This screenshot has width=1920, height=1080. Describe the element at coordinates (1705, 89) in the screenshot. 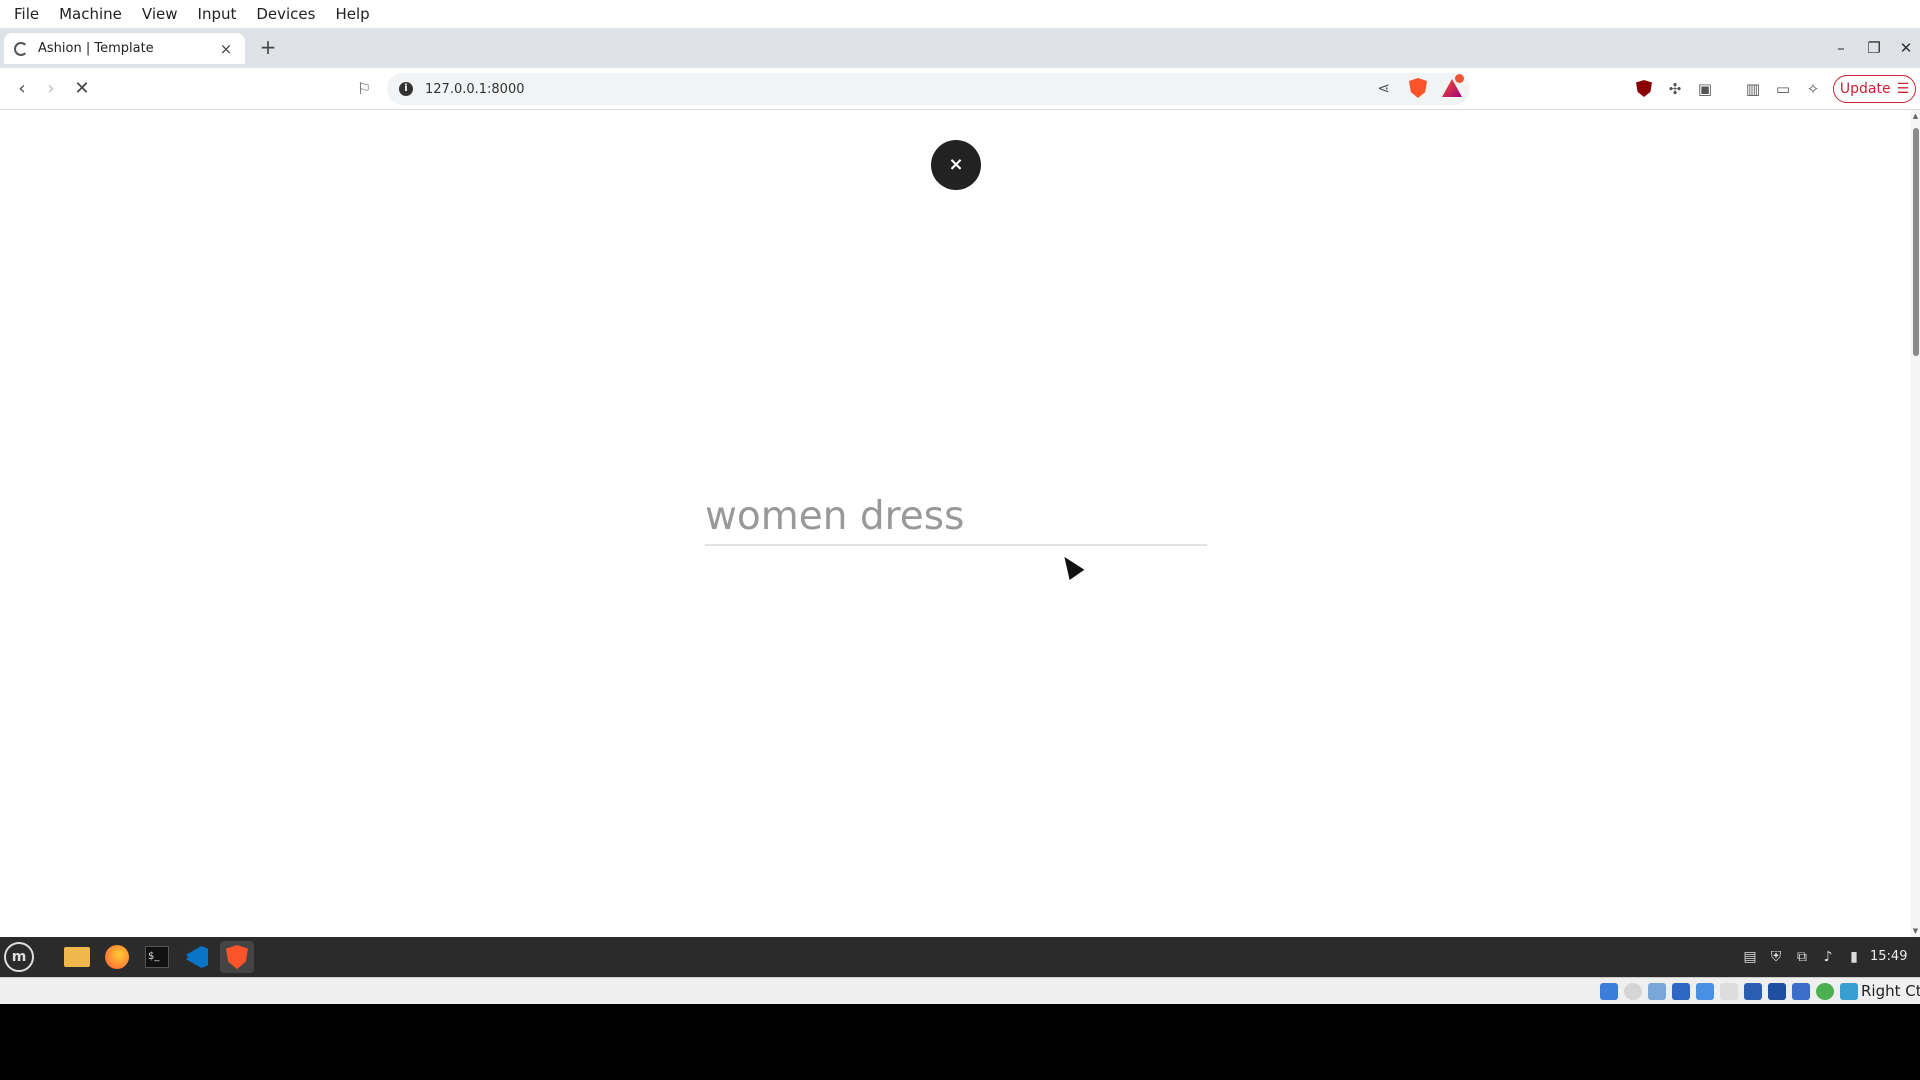

I see `extension-box-icon: ▣` at that location.